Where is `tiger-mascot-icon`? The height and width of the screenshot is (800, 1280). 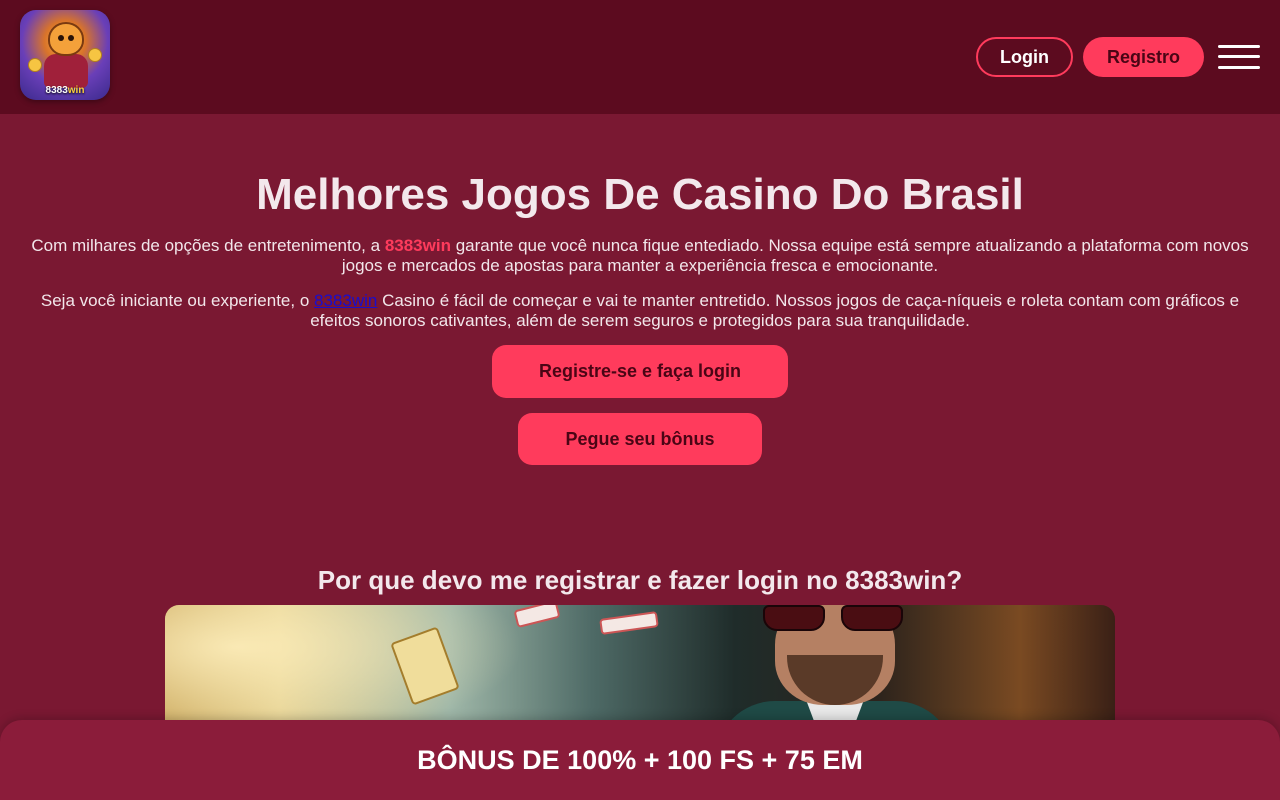
tiger-mascot-icon is located at coordinates (66, 39).